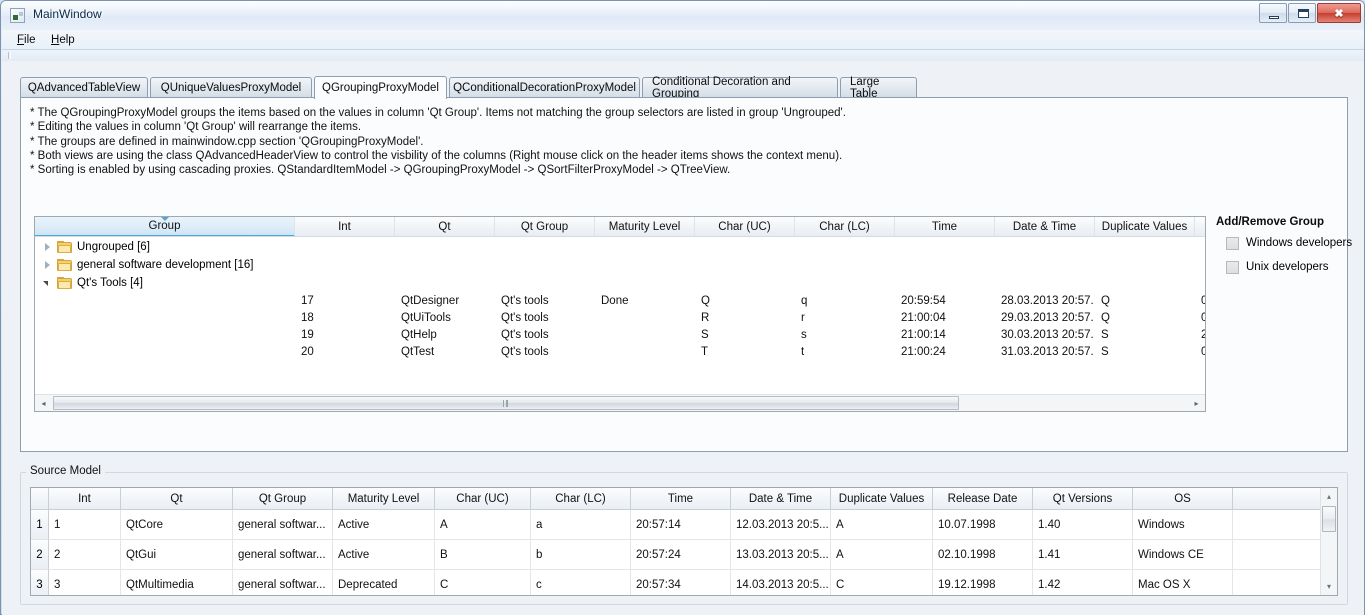  Describe the element at coordinates (847, 318) in the screenshot. I see `tree-cell: r` at that location.